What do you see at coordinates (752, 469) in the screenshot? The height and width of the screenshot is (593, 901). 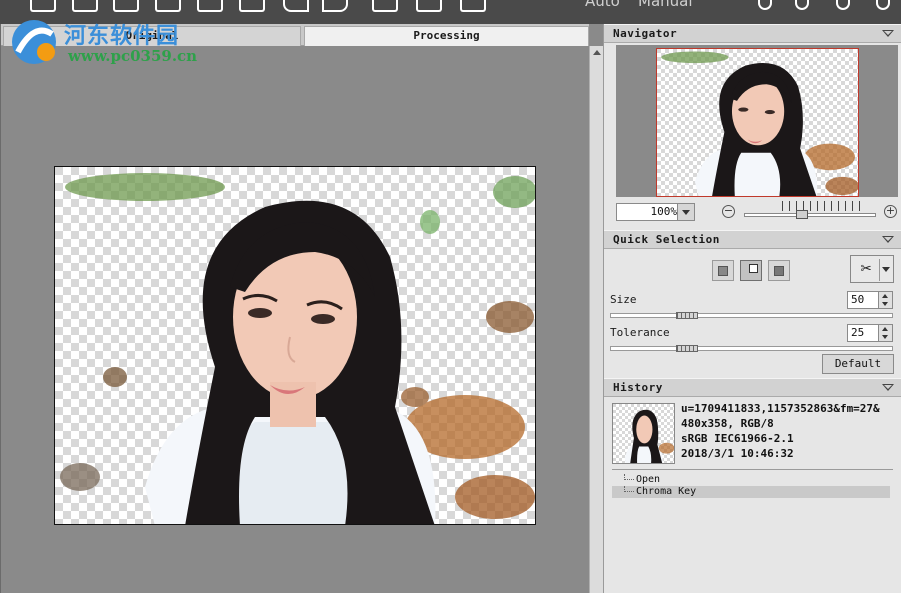 I see `divider` at bounding box center [752, 469].